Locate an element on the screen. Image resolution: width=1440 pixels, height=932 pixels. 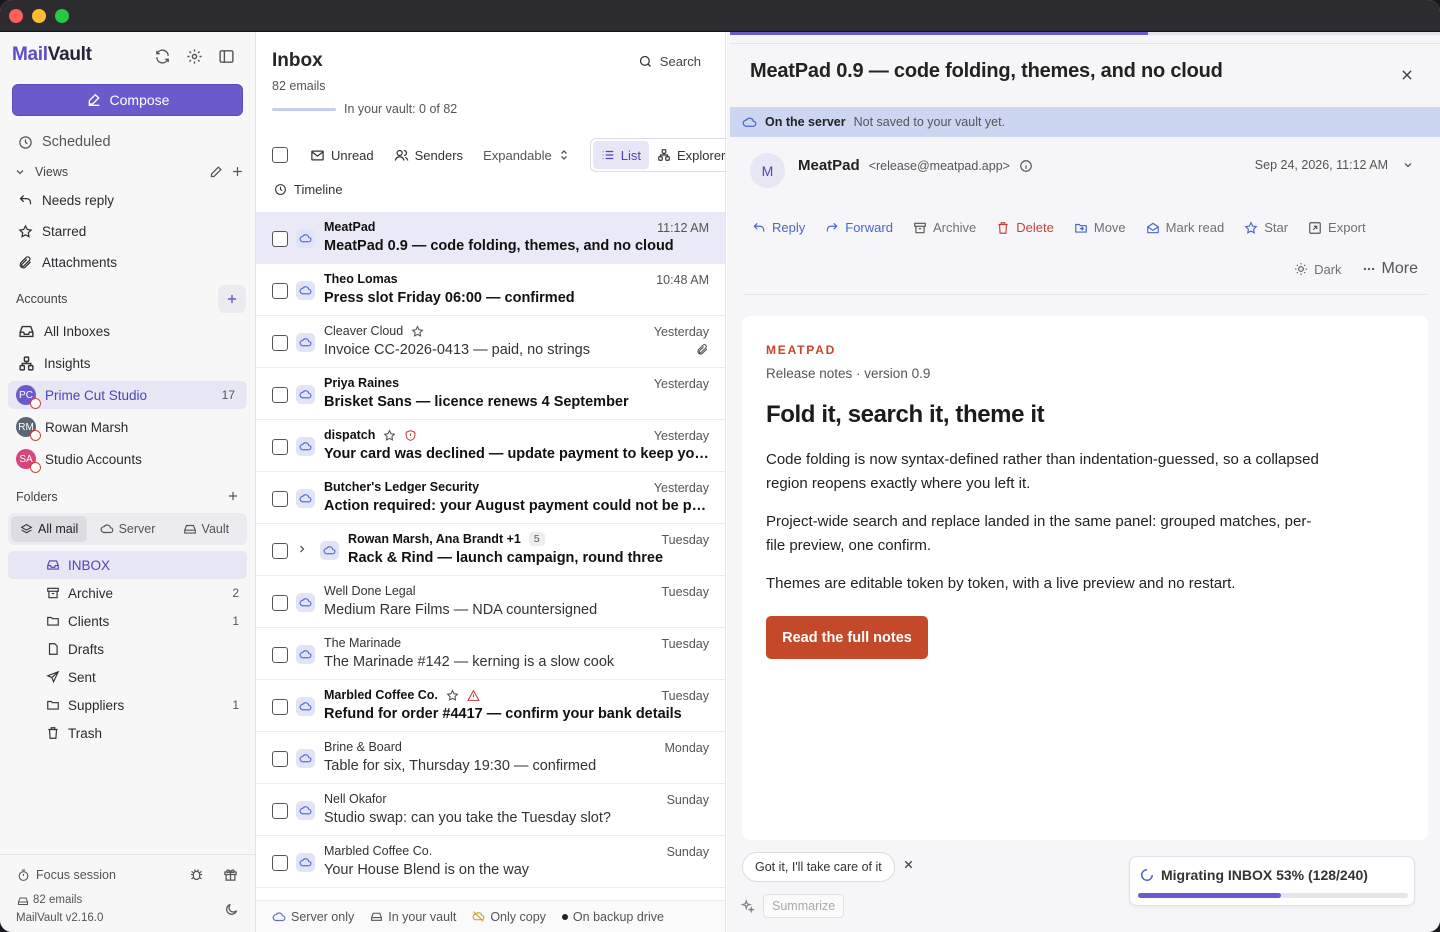
folder-archive: Archive 2 is located at coordinates (127, 593).